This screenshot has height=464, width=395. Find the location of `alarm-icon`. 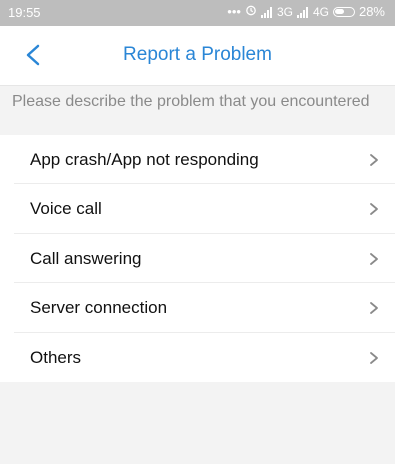

alarm-icon is located at coordinates (251, 11).